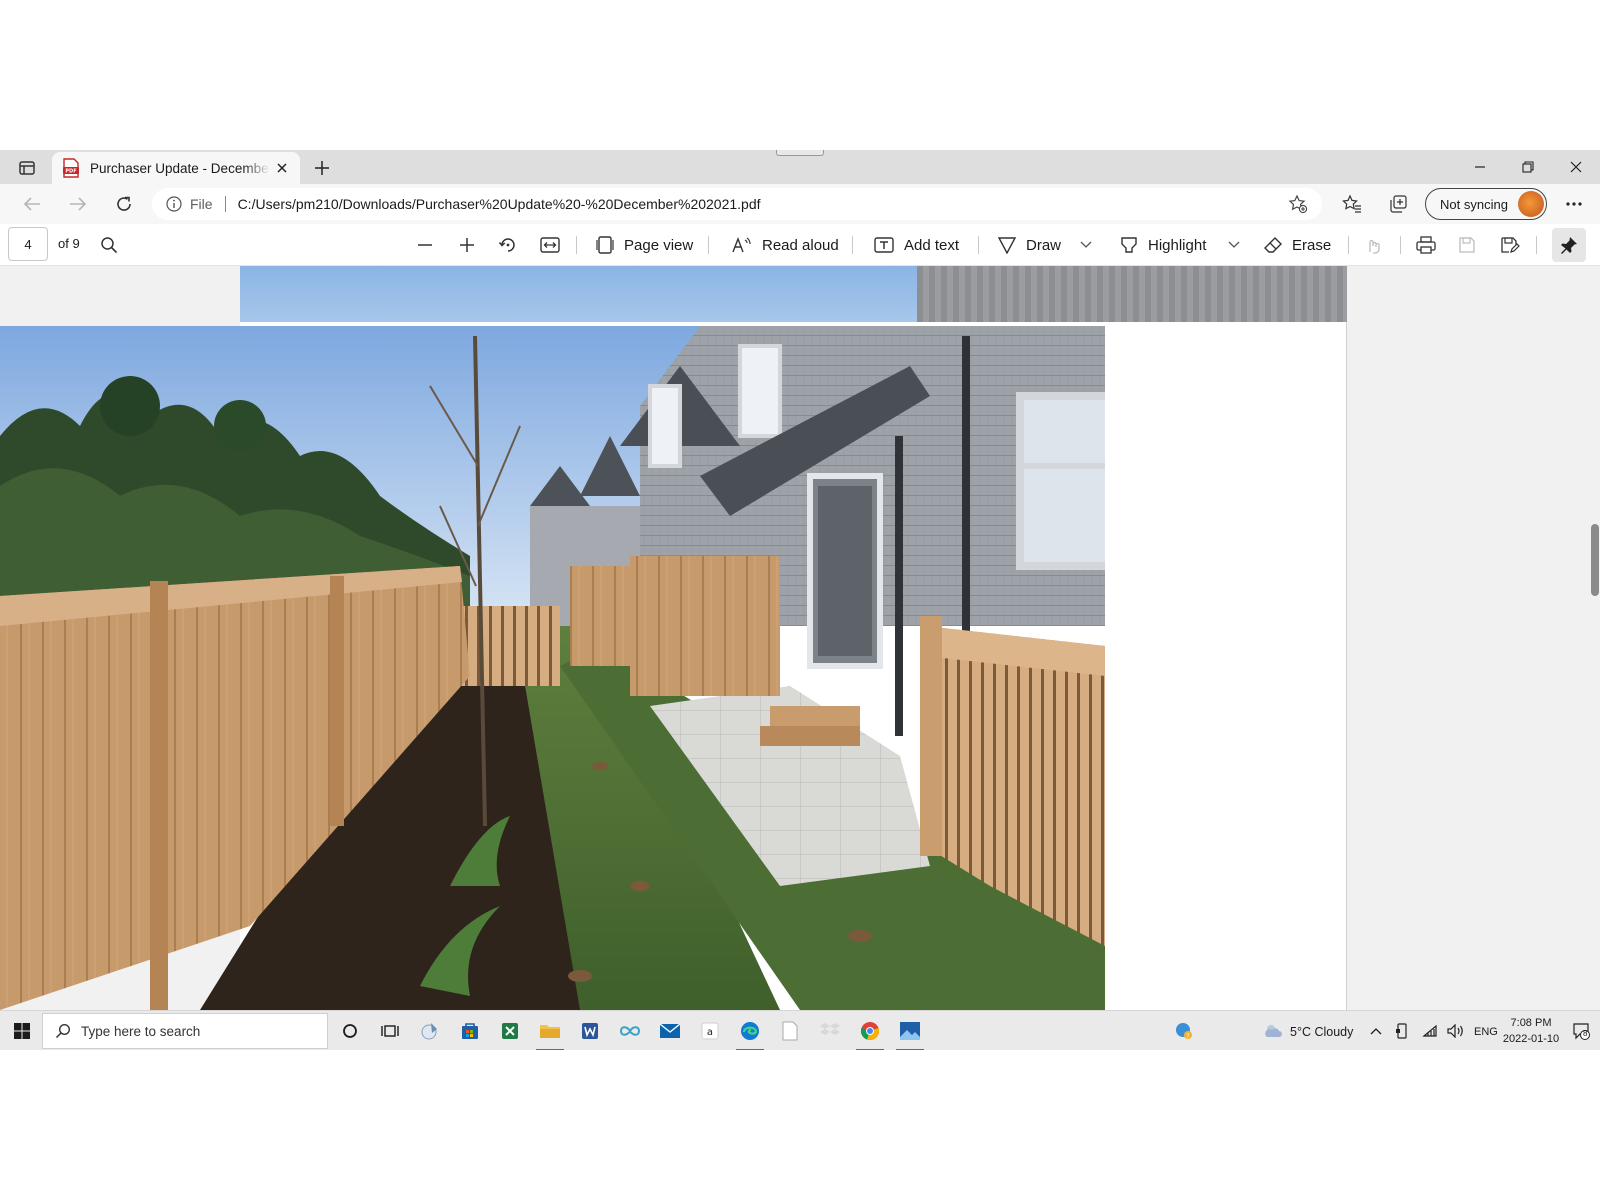 Image resolution: width=1600 pixels, height=1200 pixels. What do you see at coordinates (32, 204) in the screenshot?
I see `back-button` at bounding box center [32, 204].